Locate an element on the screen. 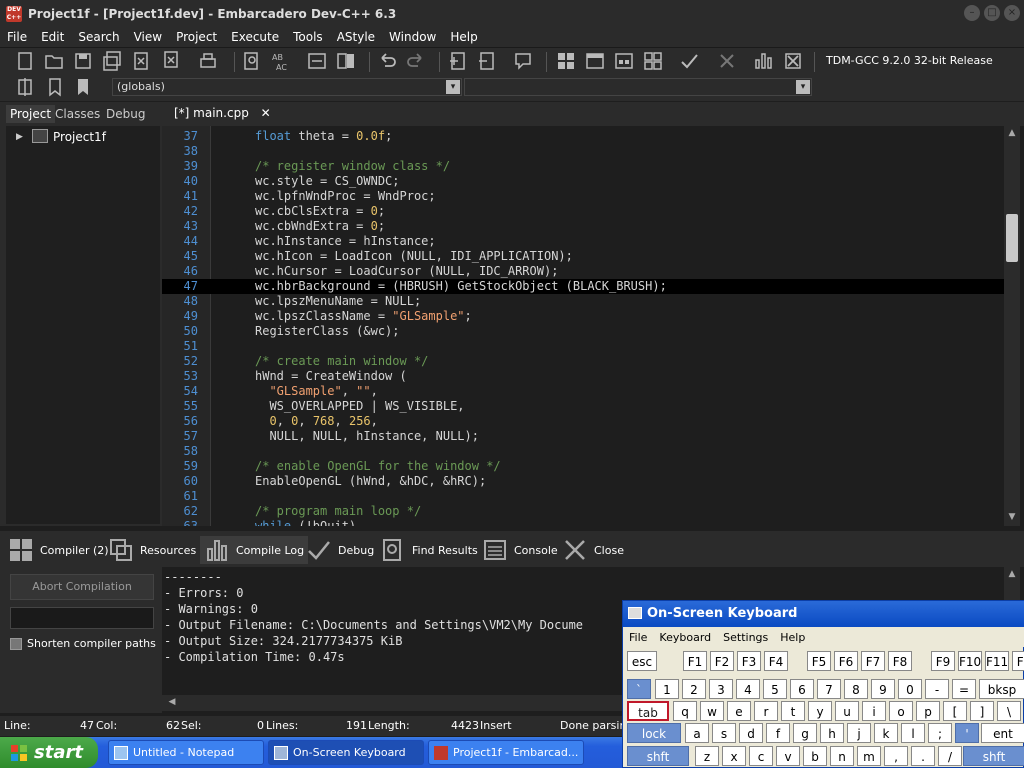 This screenshot has height=768, width=1024. key-char: h is located at coordinates (832, 733).